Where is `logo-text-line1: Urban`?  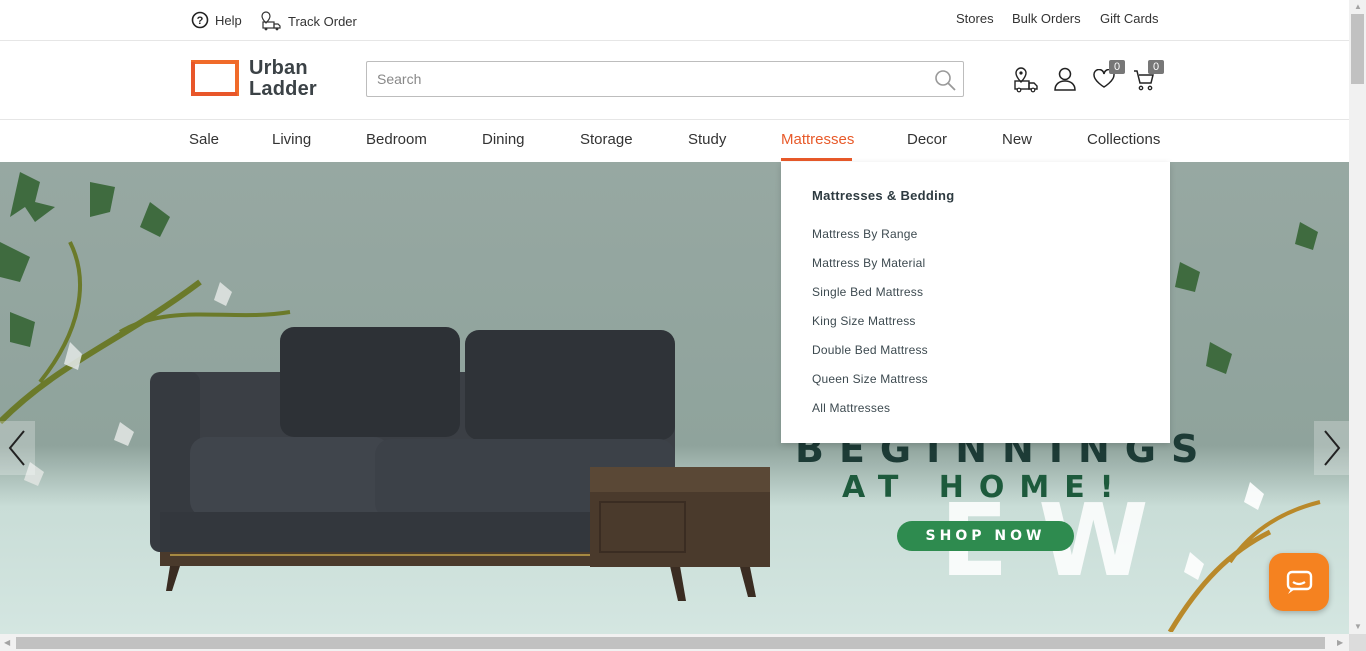
logo-text-line1: Urban is located at coordinates (278, 68).